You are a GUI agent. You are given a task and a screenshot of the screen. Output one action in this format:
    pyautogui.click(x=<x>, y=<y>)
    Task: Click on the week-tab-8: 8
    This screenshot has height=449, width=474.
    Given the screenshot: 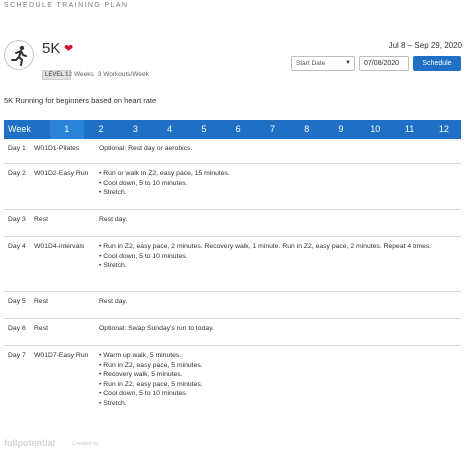 What is the action you would take?
    pyautogui.click(x=307, y=129)
    